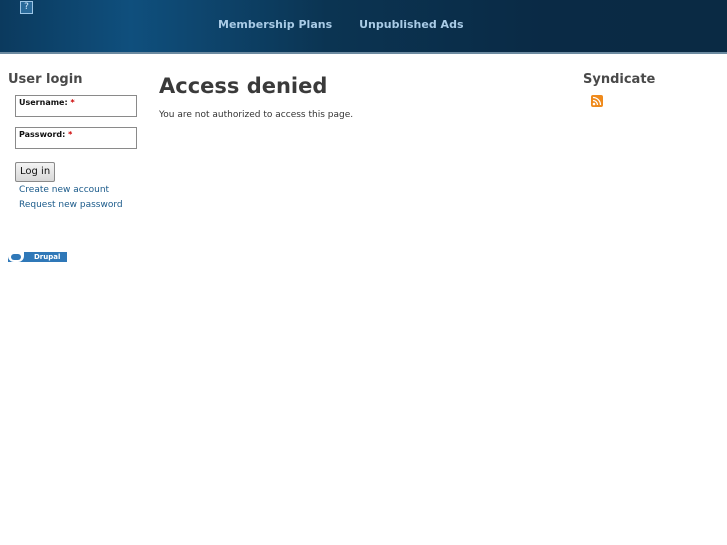 Image resolution: width=727 pixels, height=545 pixels. What do you see at coordinates (76, 138) in the screenshot?
I see `password-field: Password: *` at bounding box center [76, 138].